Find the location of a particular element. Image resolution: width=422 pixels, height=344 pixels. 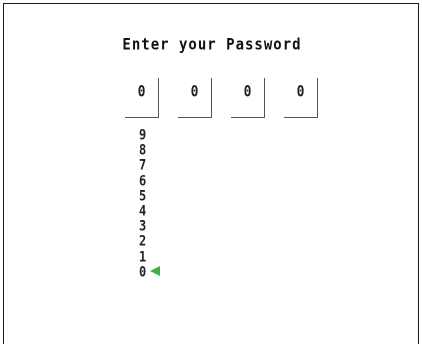

selection-arrow-icon is located at coordinates (155, 271).